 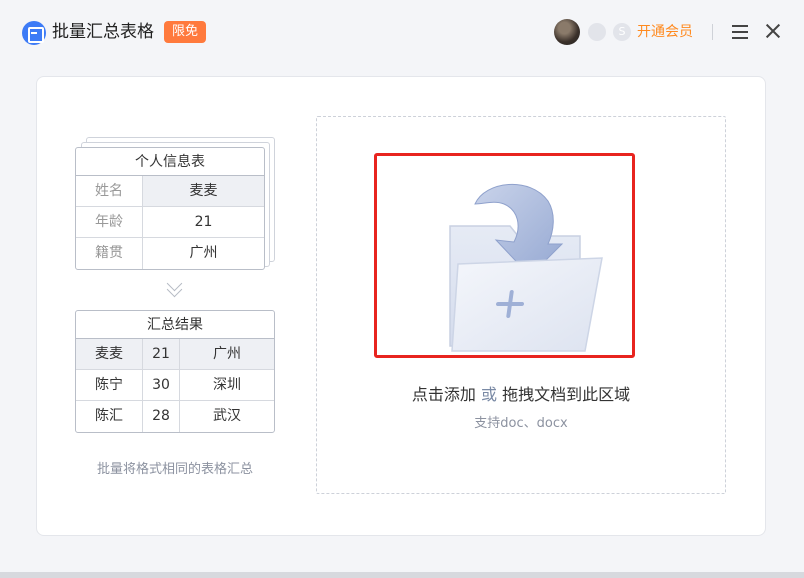 What do you see at coordinates (203, 253) in the screenshot?
I see `row-value: 广州` at bounding box center [203, 253].